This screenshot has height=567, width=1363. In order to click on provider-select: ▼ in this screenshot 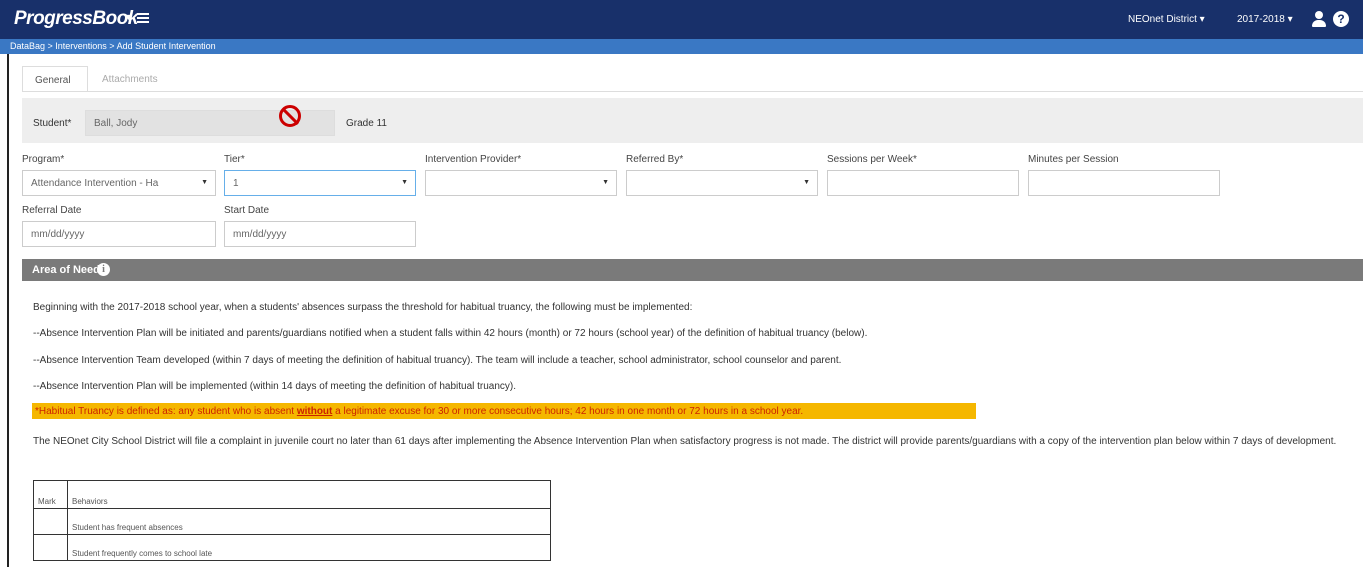, I will do `click(521, 183)`.